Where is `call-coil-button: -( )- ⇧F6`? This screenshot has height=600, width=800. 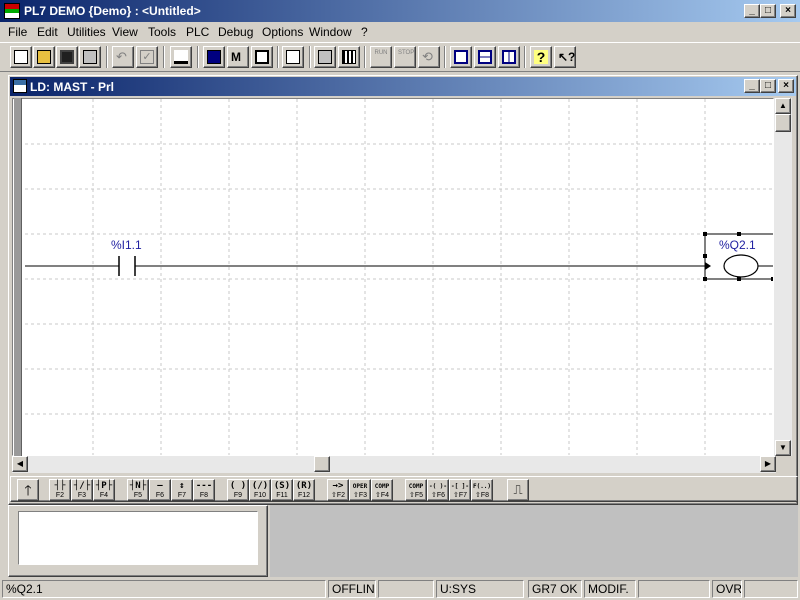 call-coil-button: -( )- ⇧F6 is located at coordinates (438, 490).